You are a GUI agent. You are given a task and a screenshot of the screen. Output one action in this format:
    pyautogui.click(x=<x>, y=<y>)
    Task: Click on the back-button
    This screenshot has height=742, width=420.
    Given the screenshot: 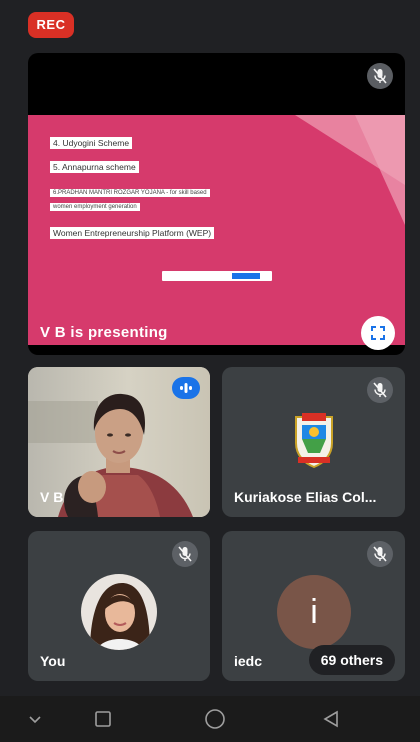 What is the action you would take?
    pyautogui.click(x=331, y=719)
    